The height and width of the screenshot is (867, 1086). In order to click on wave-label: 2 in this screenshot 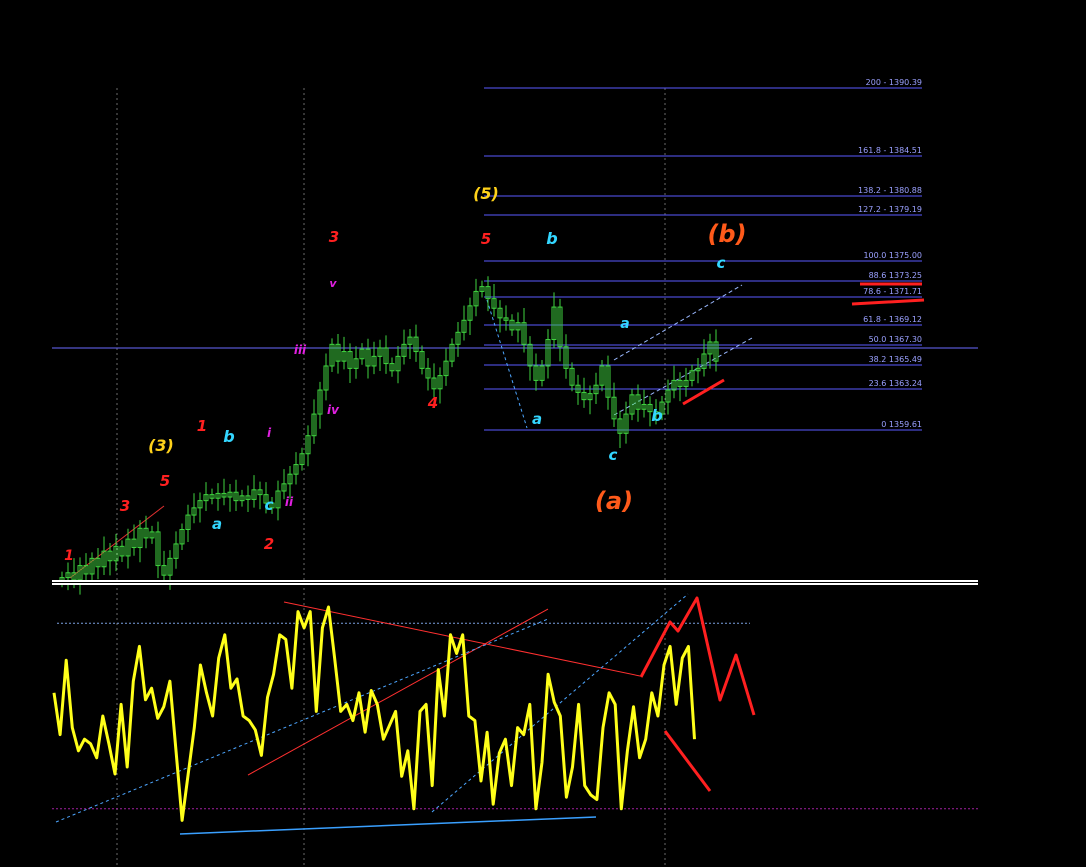, I will do `click(269, 544)`.